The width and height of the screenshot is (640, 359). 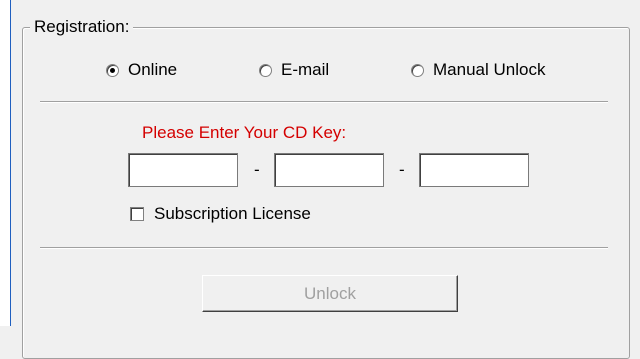 What do you see at coordinates (82, 27) in the screenshot?
I see `registration-group-legend: Registration:` at bounding box center [82, 27].